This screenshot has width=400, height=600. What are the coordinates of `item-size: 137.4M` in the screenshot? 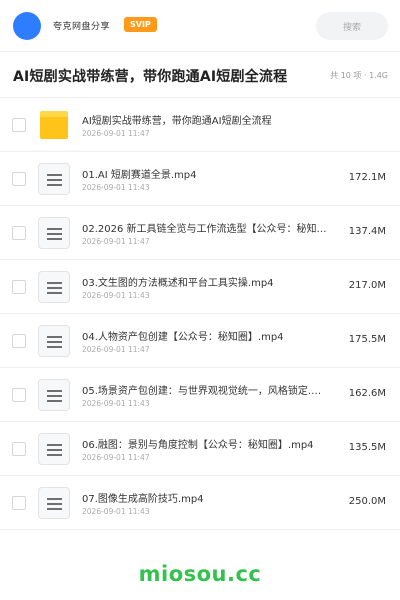 It's located at (367, 231).